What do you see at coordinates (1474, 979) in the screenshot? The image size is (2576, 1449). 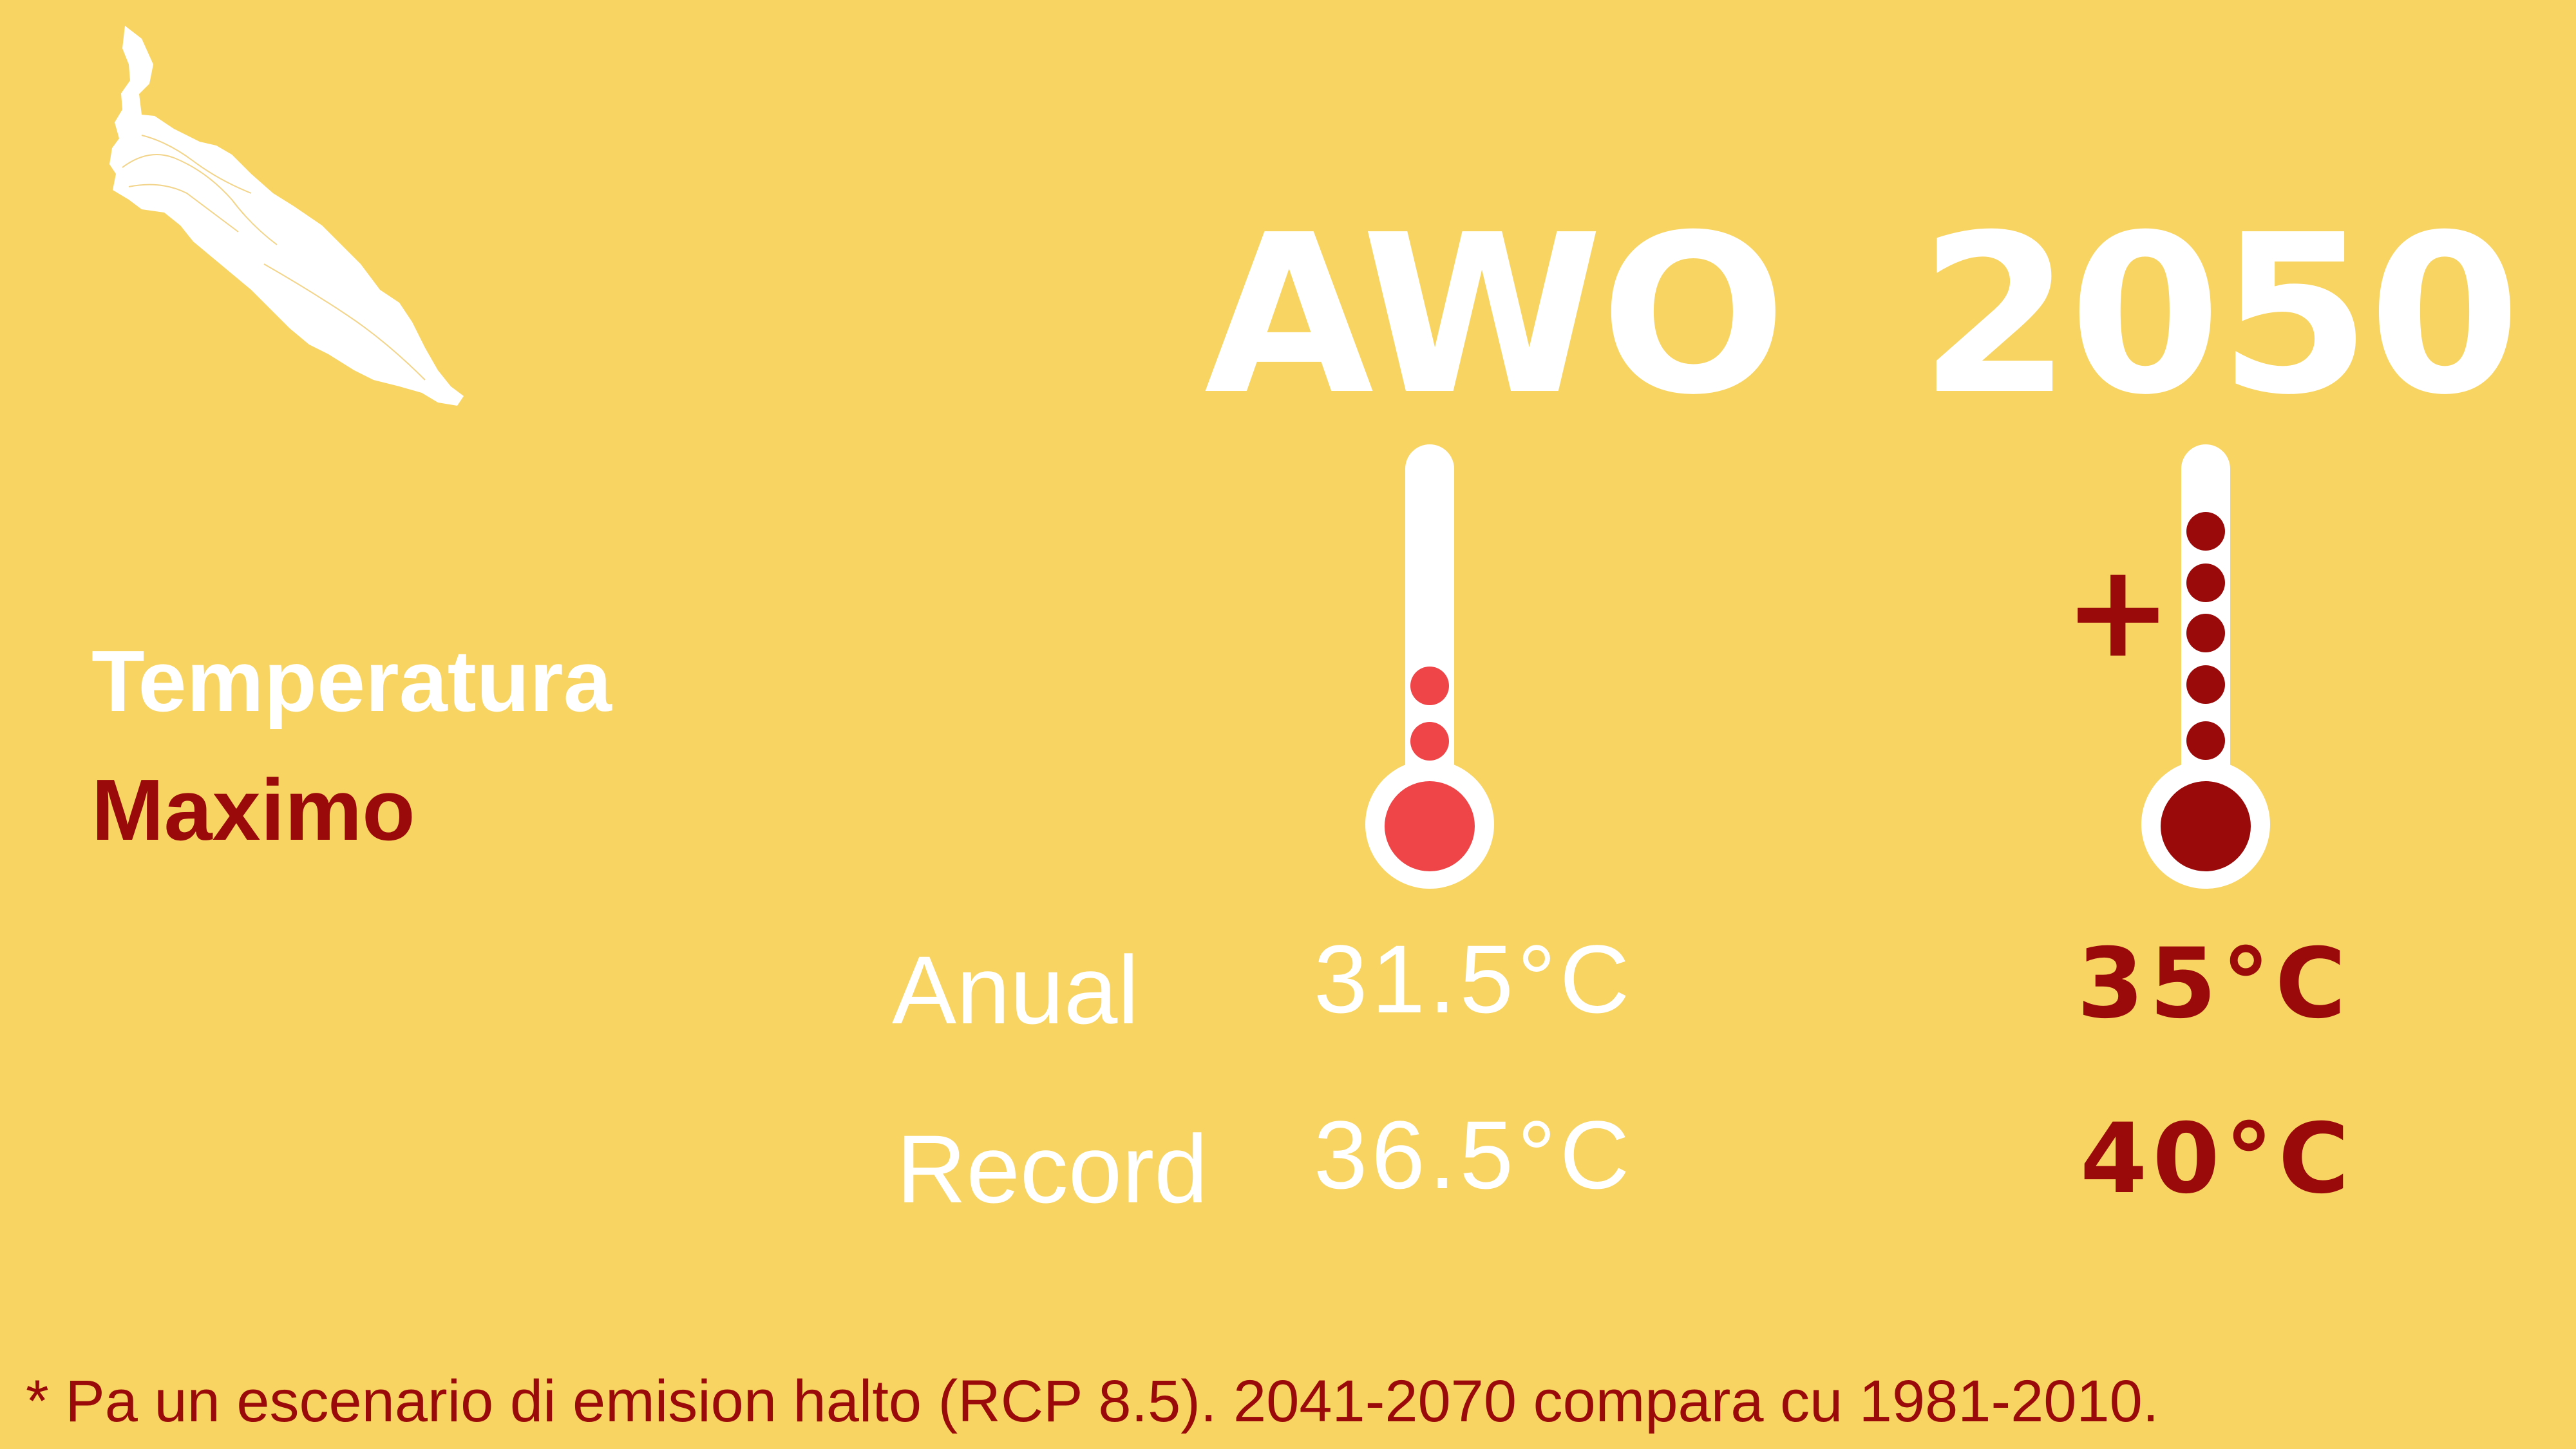 I see `annual-now-value: 31.5°C` at bounding box center [1474, 979].